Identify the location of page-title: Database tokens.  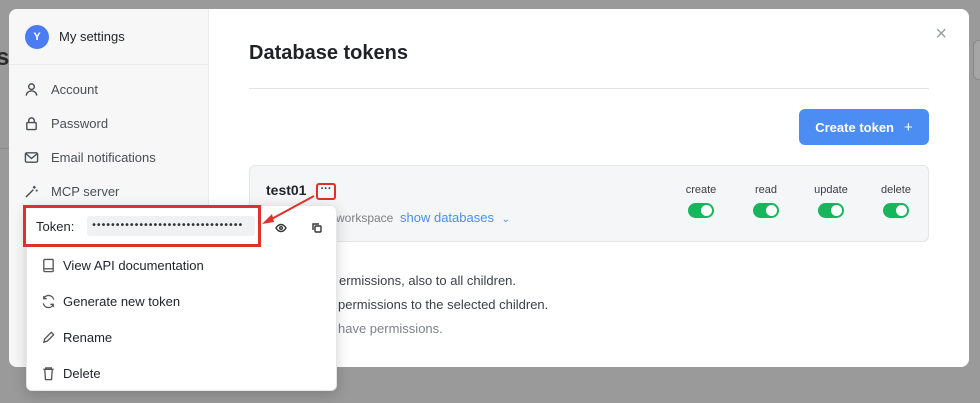
(328, 53).